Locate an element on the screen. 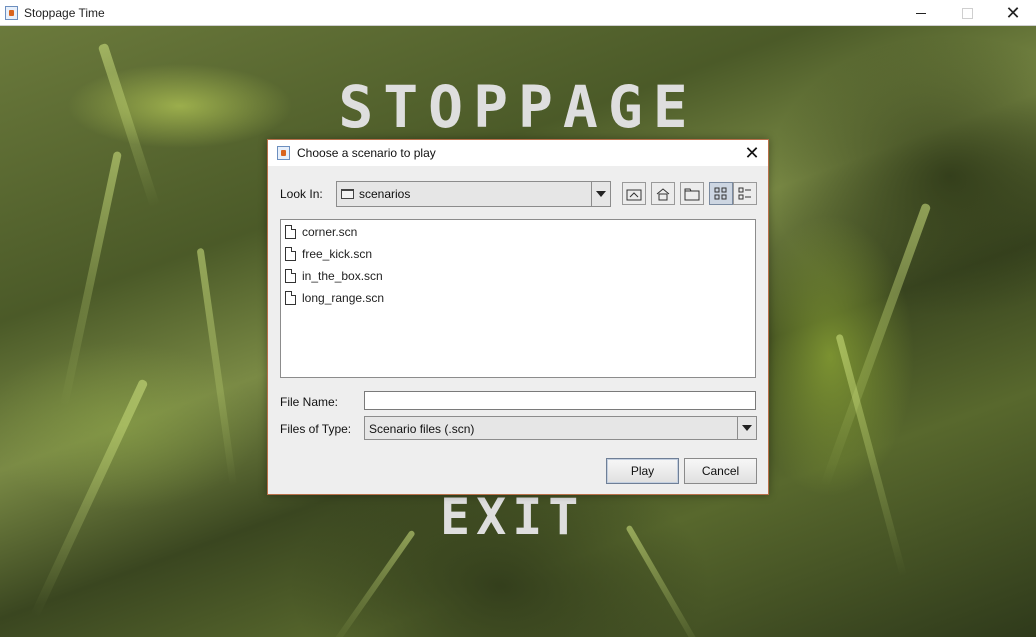 This screenshot has height=637, width=1036. files-of-type-value: Scenario files (.scn) is located at coordinates (422, 429).